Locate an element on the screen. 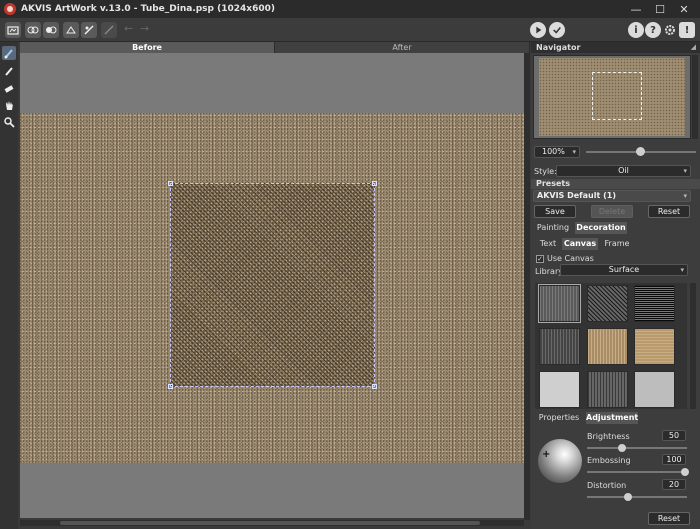 This screenshot has height=529, width=700. texture-swatch-dark-gray-stripes is located at coordinates (607, 389).